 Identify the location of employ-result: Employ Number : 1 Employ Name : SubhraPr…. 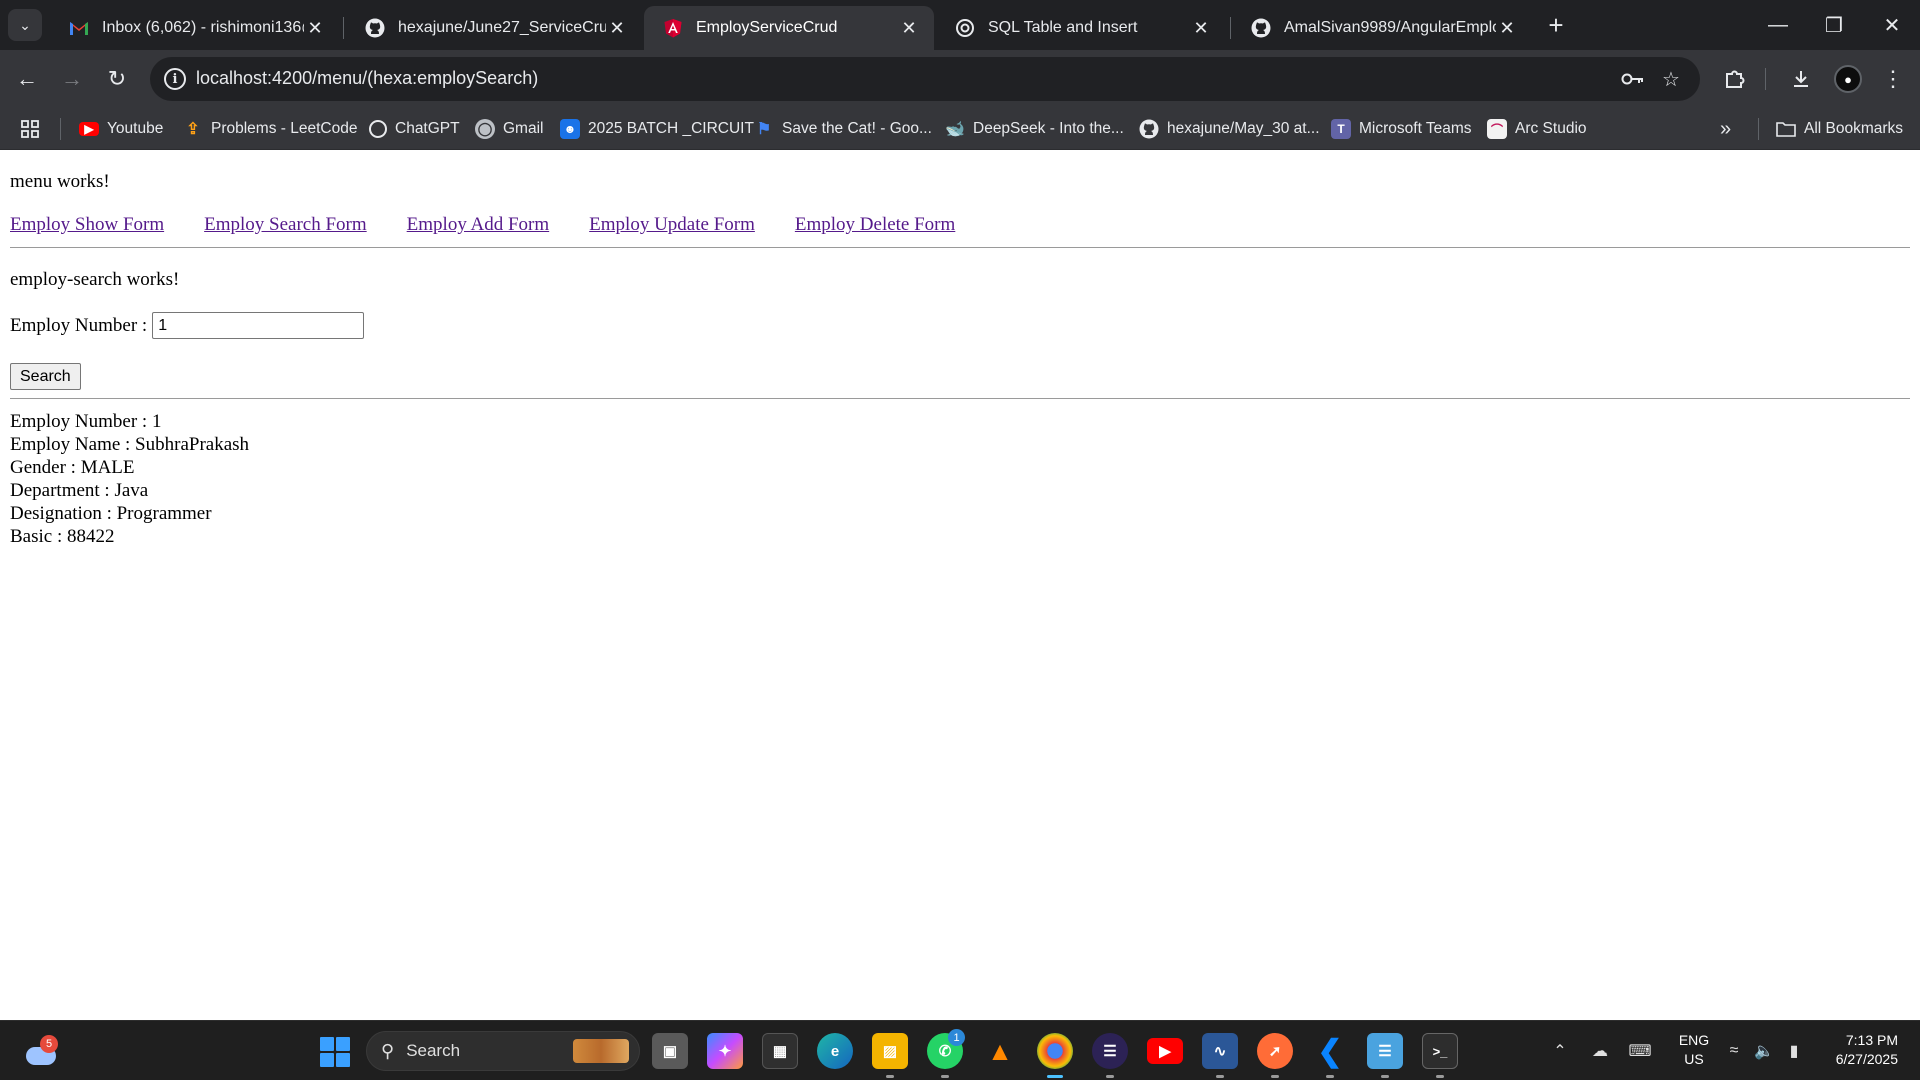
(129, 479).